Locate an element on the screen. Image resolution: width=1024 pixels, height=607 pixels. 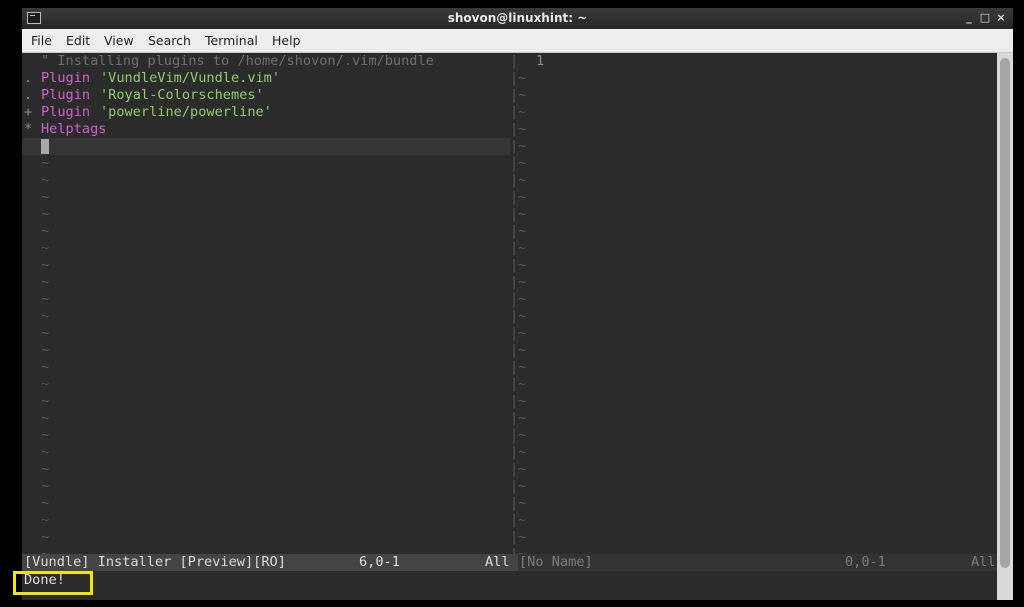
left-scroll-indicator: All is located at coordinates (497, 562).